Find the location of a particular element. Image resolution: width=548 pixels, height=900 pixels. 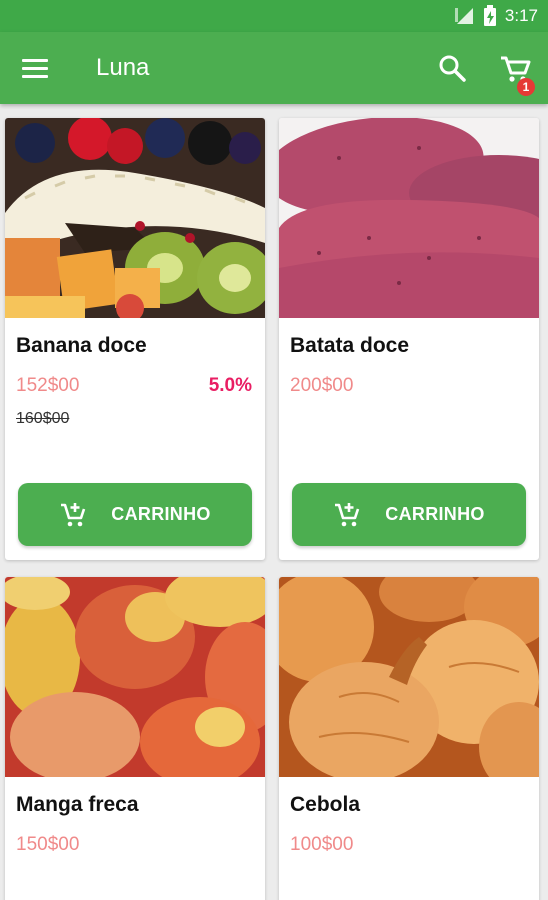

product-name: Banana doce is located at coordinates (81, 345).